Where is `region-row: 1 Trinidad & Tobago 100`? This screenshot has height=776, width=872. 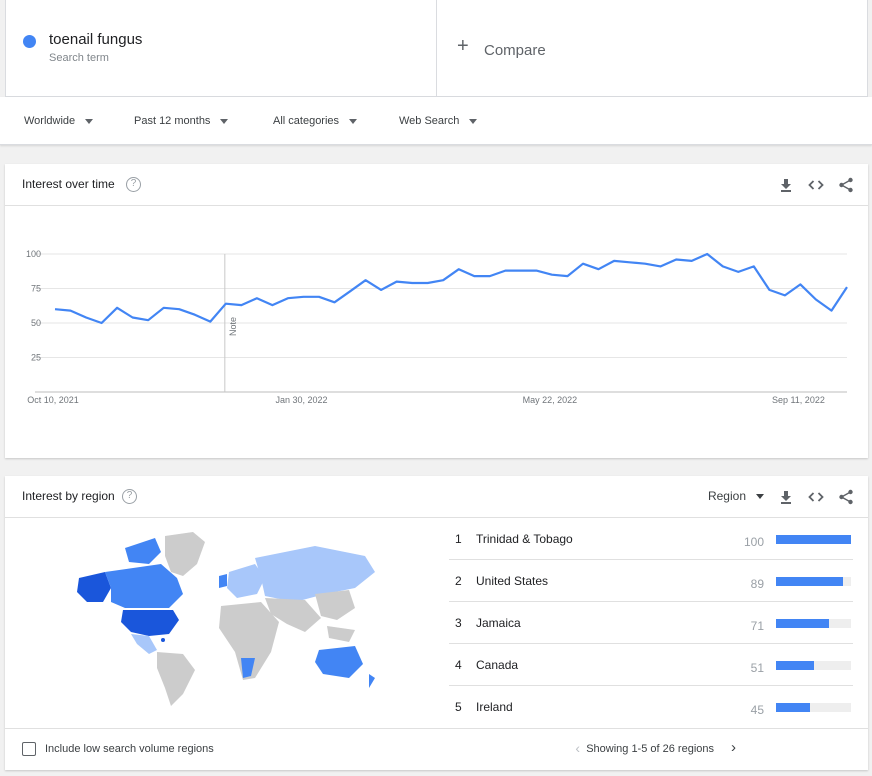
region-row: 1 Trinidad & Tobago 100 is located at coordinates (651, 539).